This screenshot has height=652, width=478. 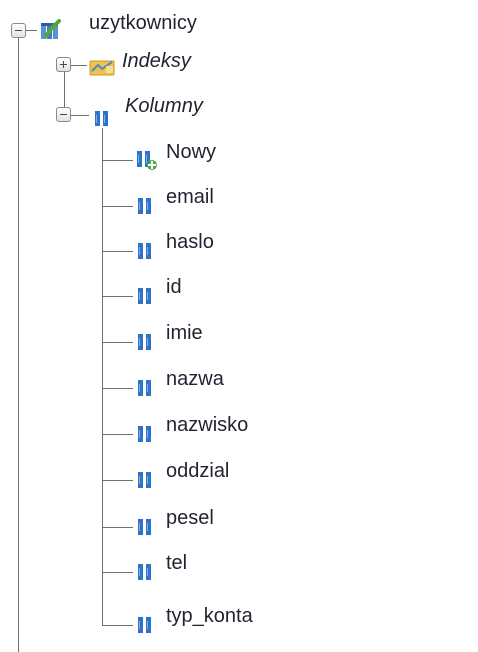 I want to click on column-label-oddzial: oddzial, so click(x=197, y=471).